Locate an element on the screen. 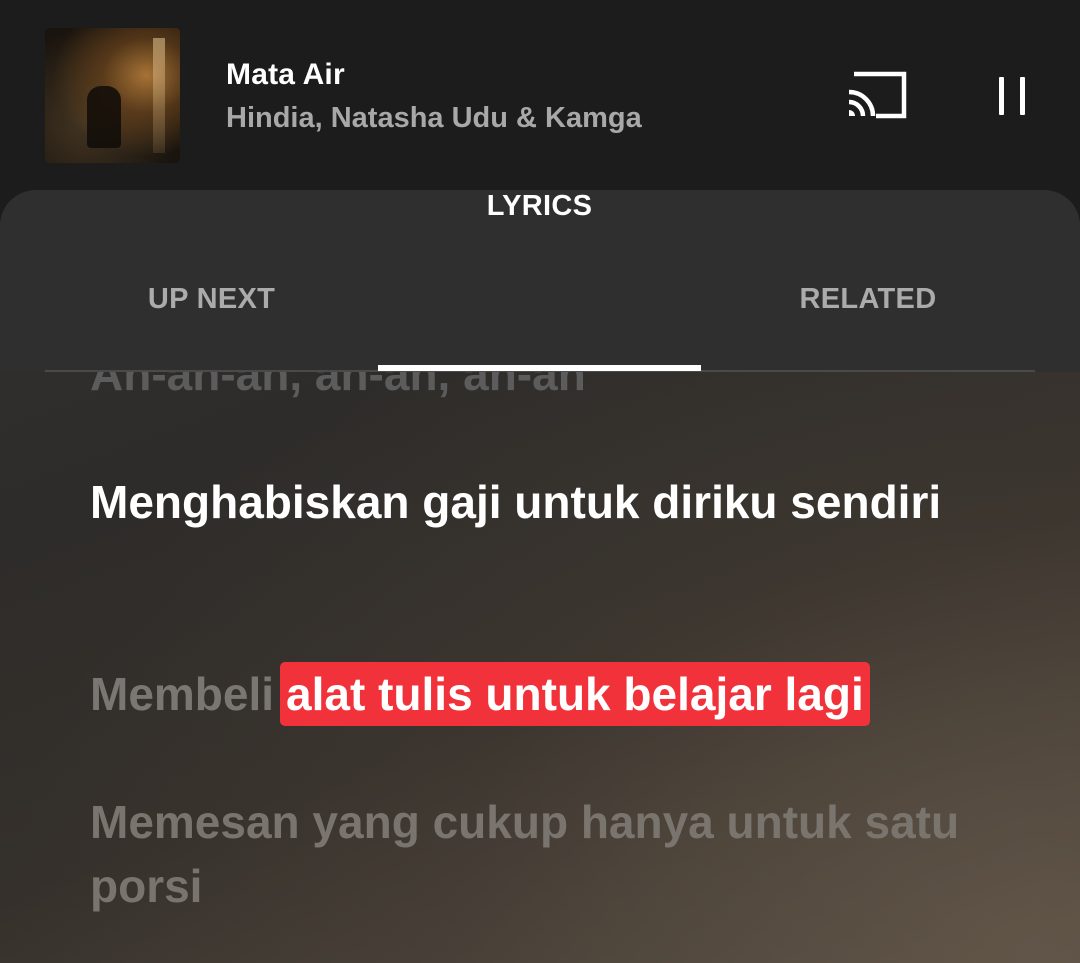 The image size is (1080, 963). album-art-light is located at coordinates (159, 95).